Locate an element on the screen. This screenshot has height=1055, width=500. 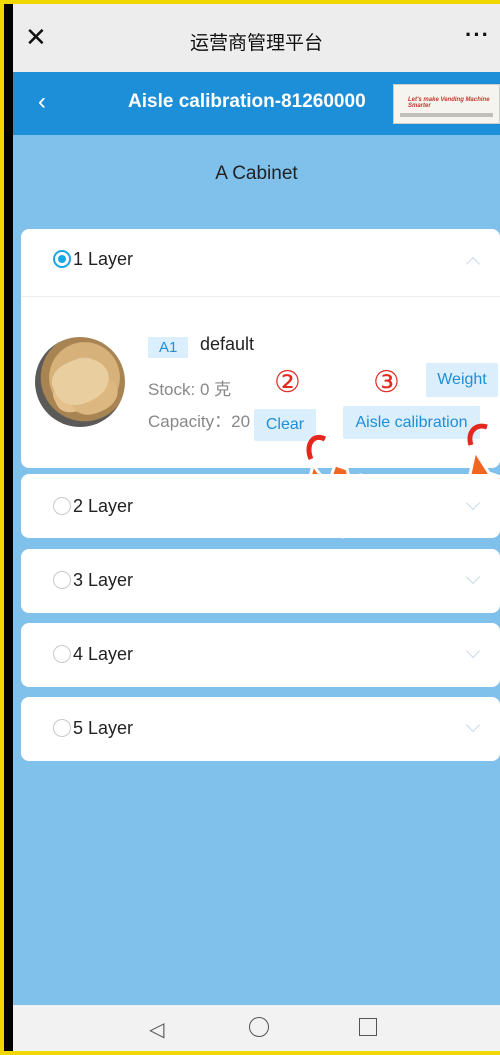
layer-row-1: 1 Layer is located at coordinates (260, 261).